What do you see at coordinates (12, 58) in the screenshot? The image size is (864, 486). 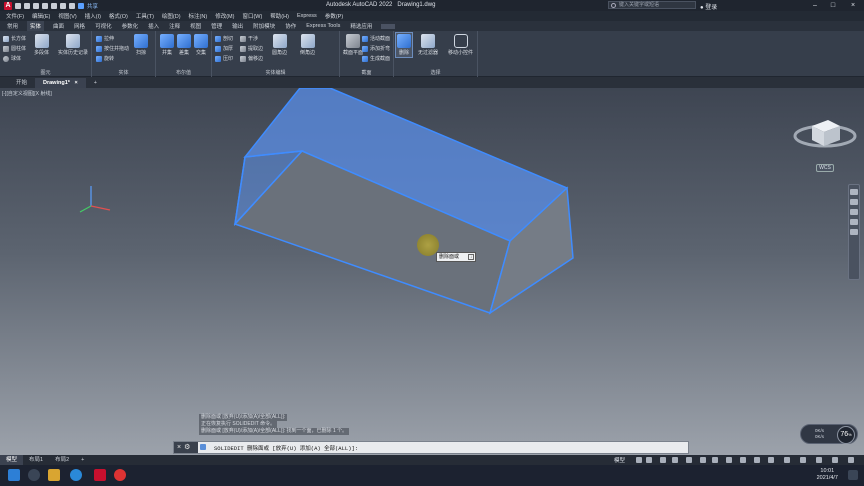 I see `sphere-button: 球体` at bounding box center [12, 58].